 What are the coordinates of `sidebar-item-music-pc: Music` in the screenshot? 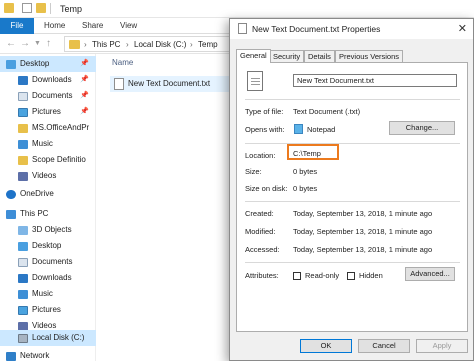 It's located at (48, 294).